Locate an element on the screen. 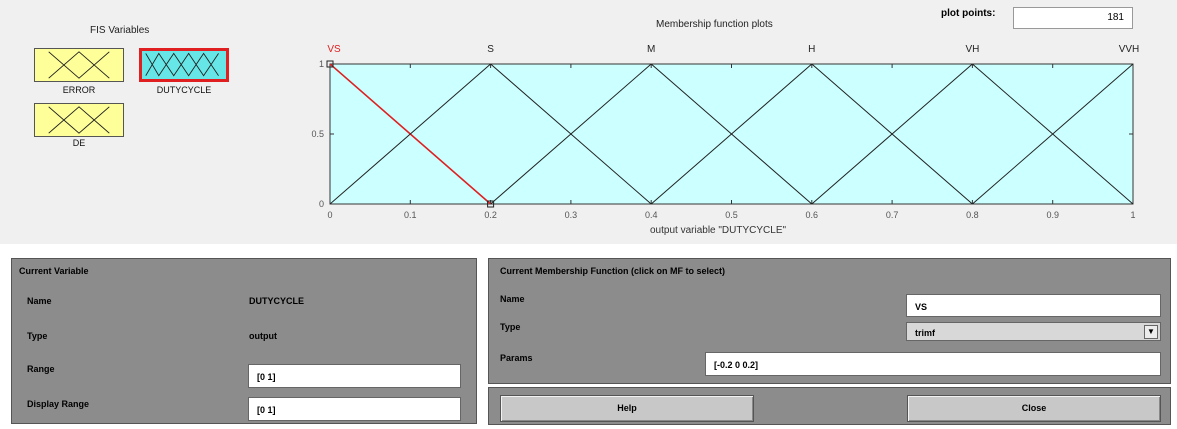 Image resolution: width=1177 pixels, height=429 pixels. y-tick-label: 1 is located at coordinates (321, 64).